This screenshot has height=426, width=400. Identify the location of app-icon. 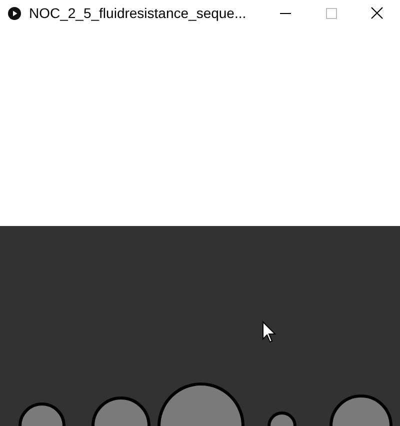
(14, 13).